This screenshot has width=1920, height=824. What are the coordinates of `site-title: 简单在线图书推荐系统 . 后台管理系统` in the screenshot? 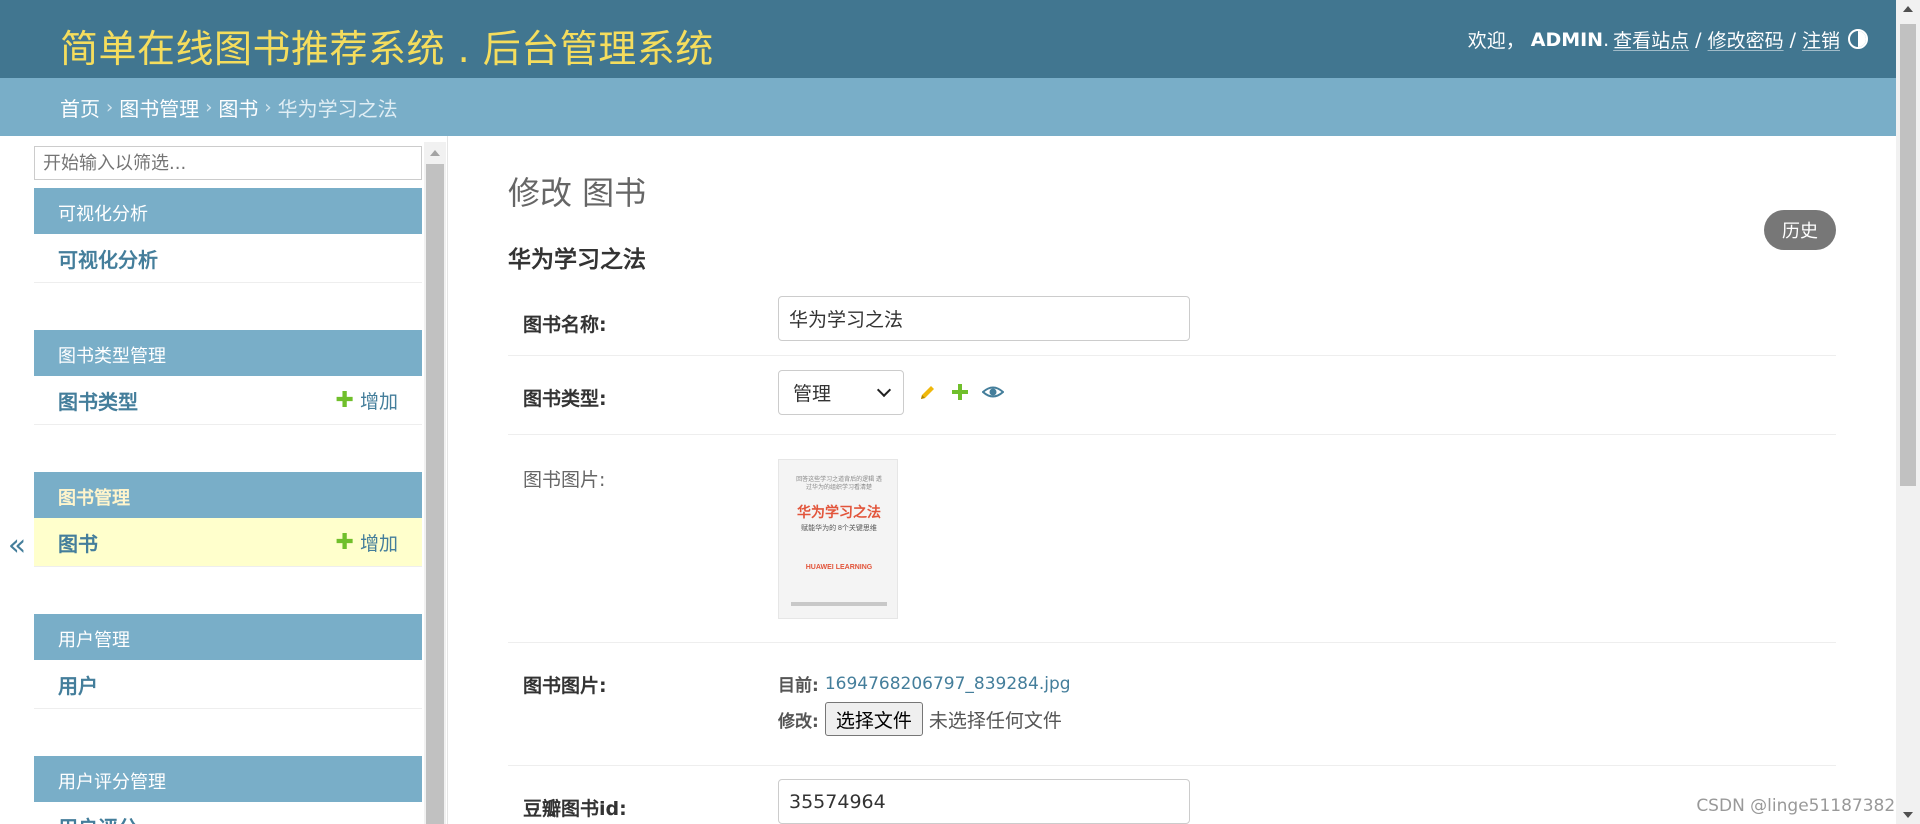 It's located at (387, 45).